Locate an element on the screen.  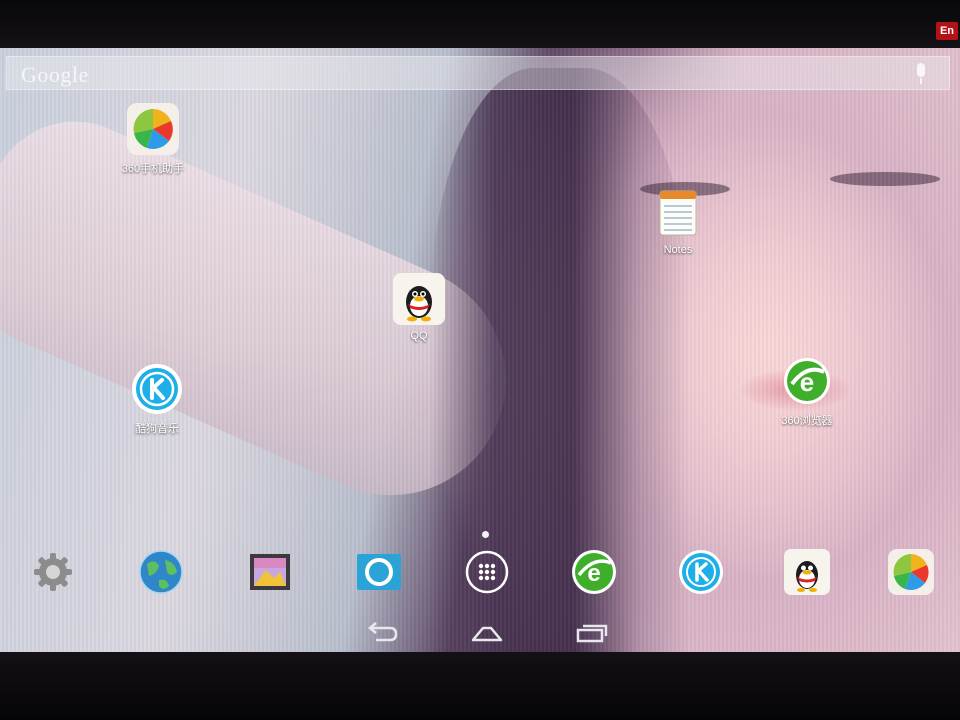
google-search-bar: Google is located at coordinates (478, 73).